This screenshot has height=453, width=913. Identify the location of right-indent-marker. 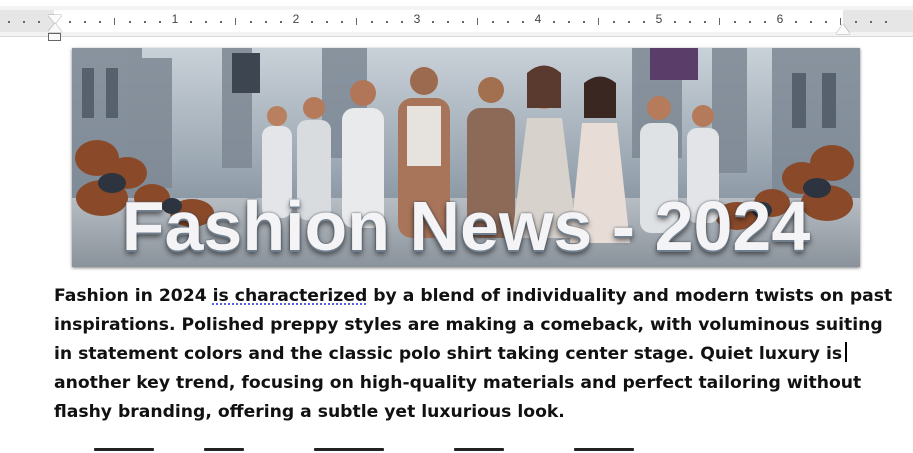
(843, 29).